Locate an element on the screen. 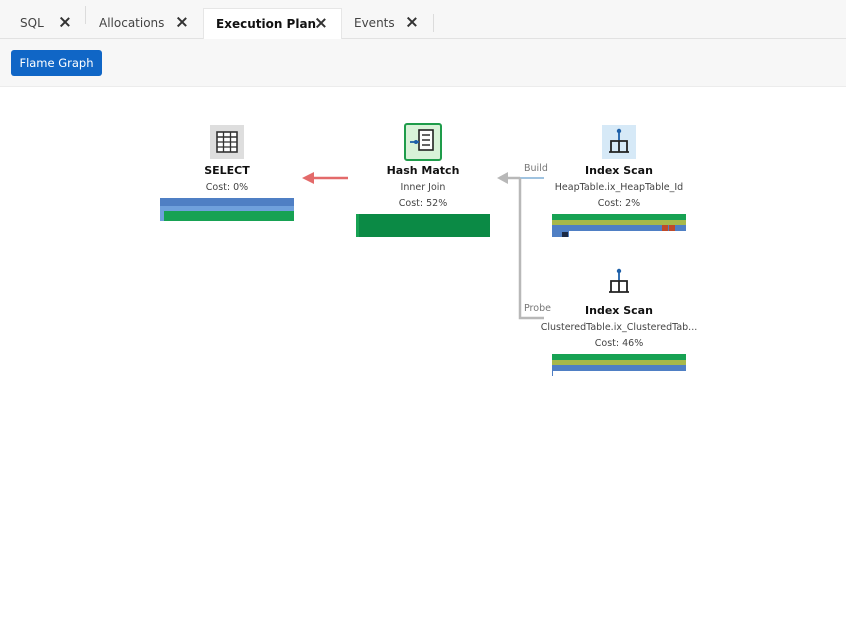 The height and width of the screenshot is (643, 846). tab-events: Events is located at coordinates (388, 23).